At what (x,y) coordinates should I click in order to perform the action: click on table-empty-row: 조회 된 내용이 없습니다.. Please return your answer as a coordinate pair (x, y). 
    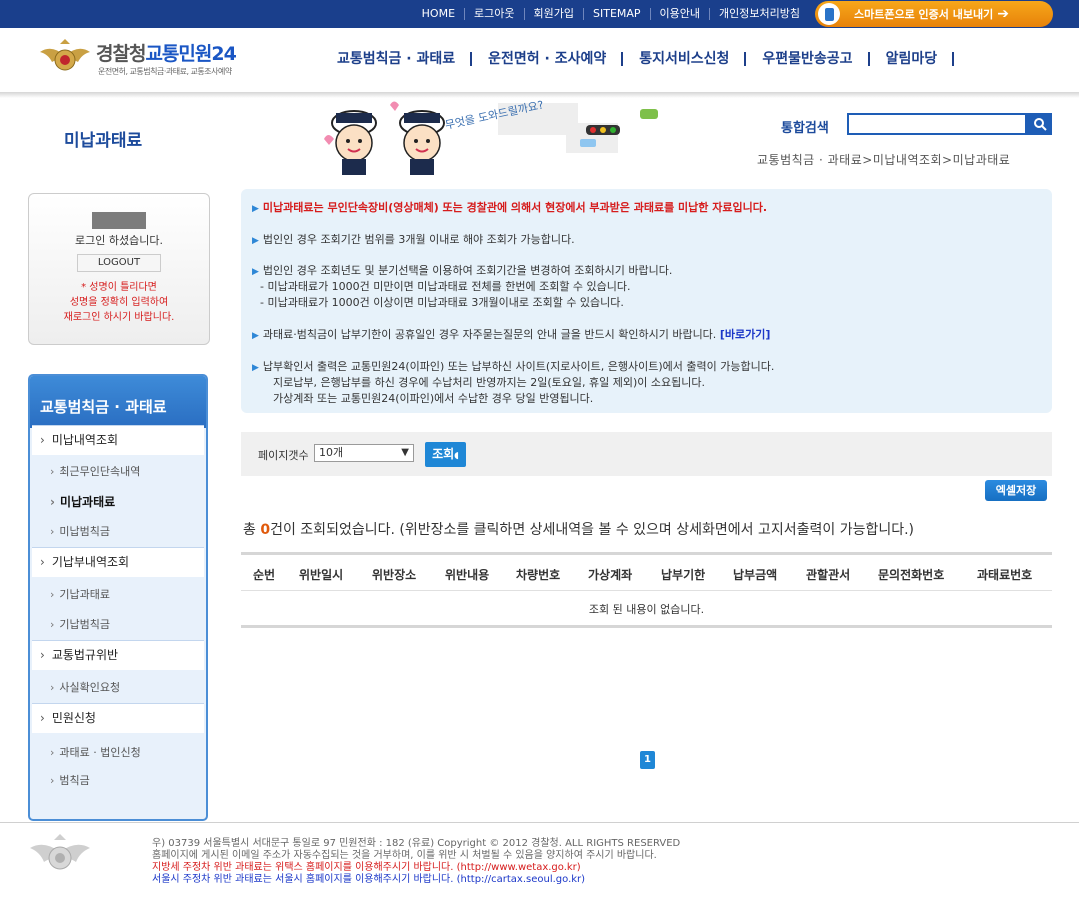
    Looking at the image, I should click on (646, 609).